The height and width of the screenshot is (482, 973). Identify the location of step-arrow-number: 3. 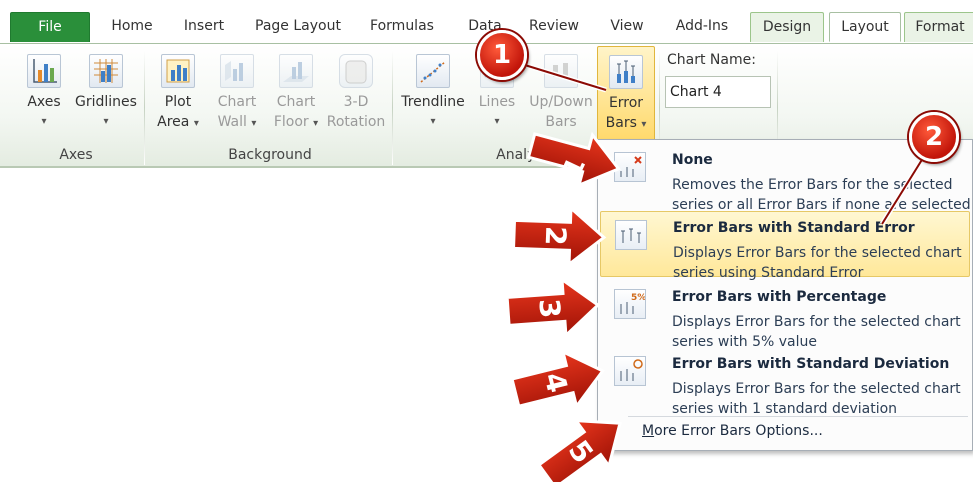
(549, 309).